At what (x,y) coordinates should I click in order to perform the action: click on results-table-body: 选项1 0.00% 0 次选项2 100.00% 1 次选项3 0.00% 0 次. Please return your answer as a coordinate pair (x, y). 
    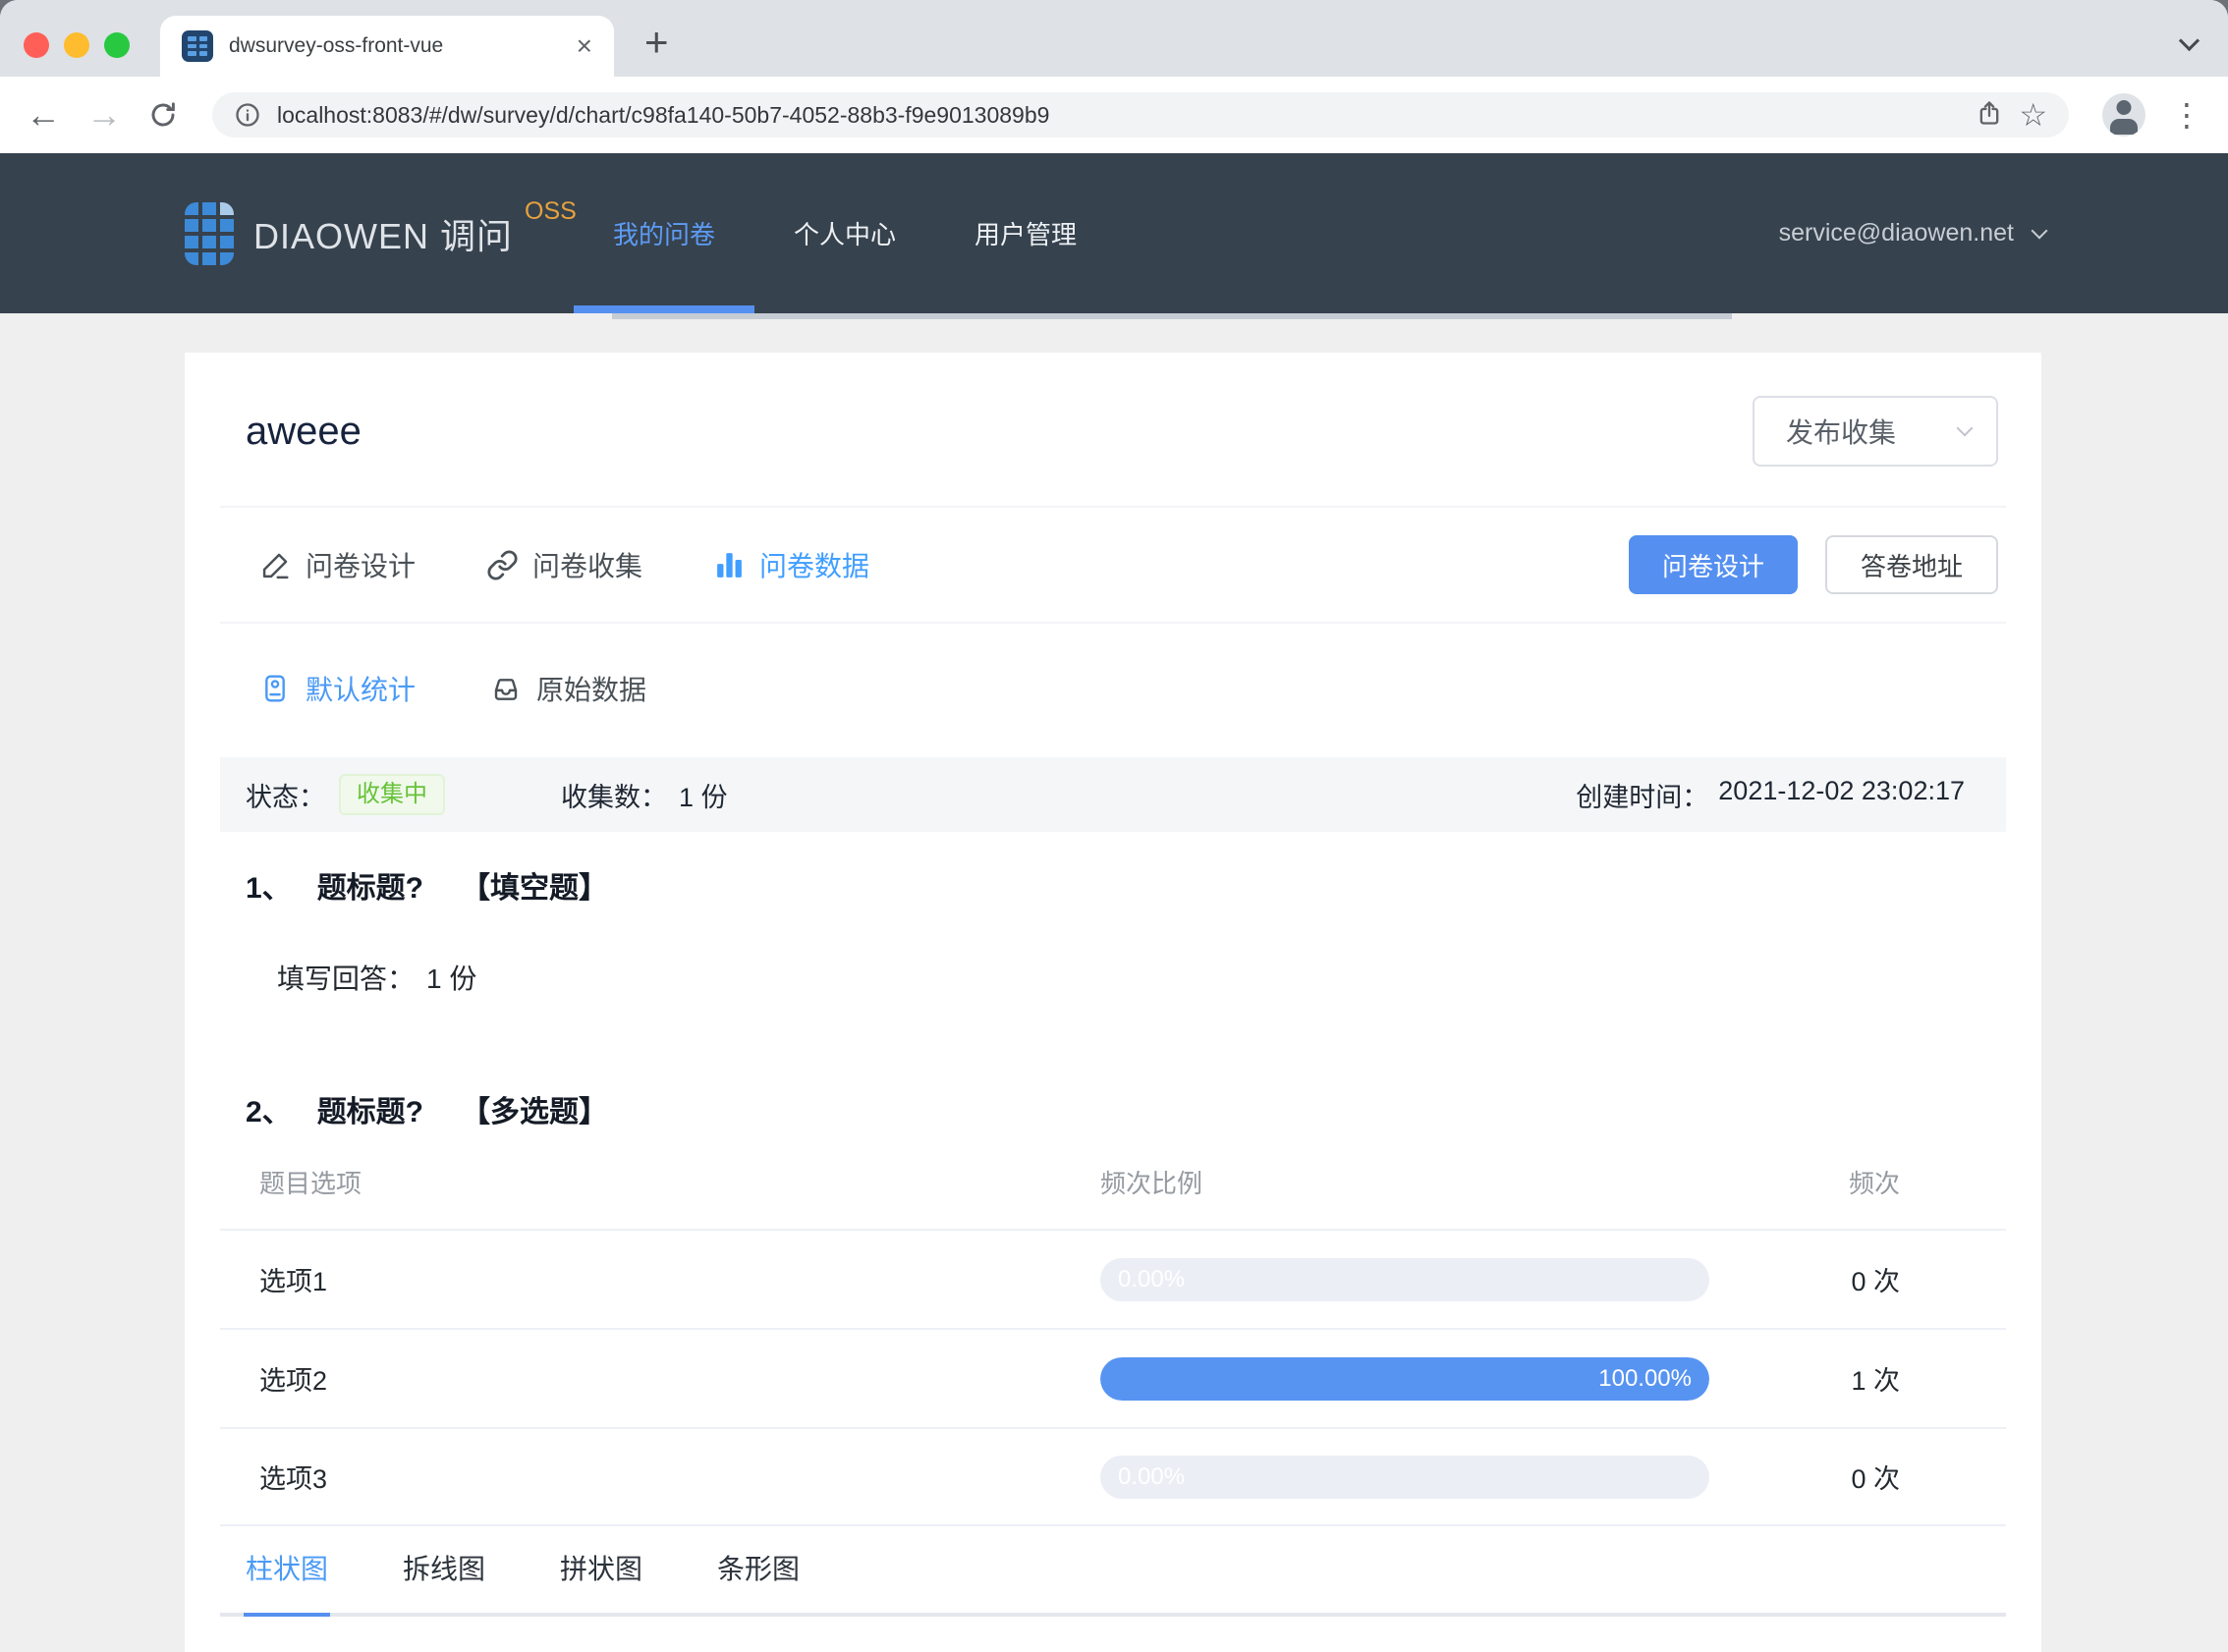
    Looking at the image, I should click on (1113, 1377).